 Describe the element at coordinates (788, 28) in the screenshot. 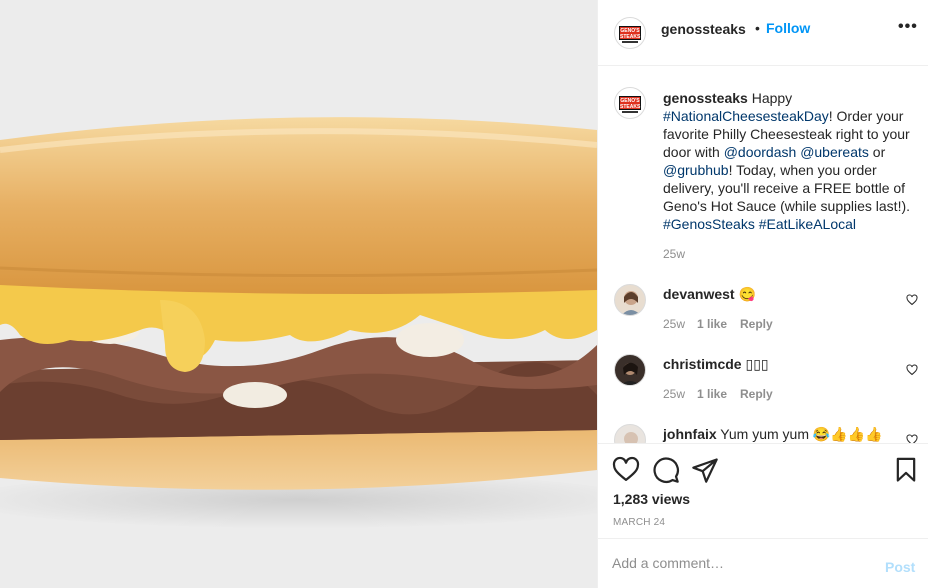

I see `follow-button: Follow` at that location.